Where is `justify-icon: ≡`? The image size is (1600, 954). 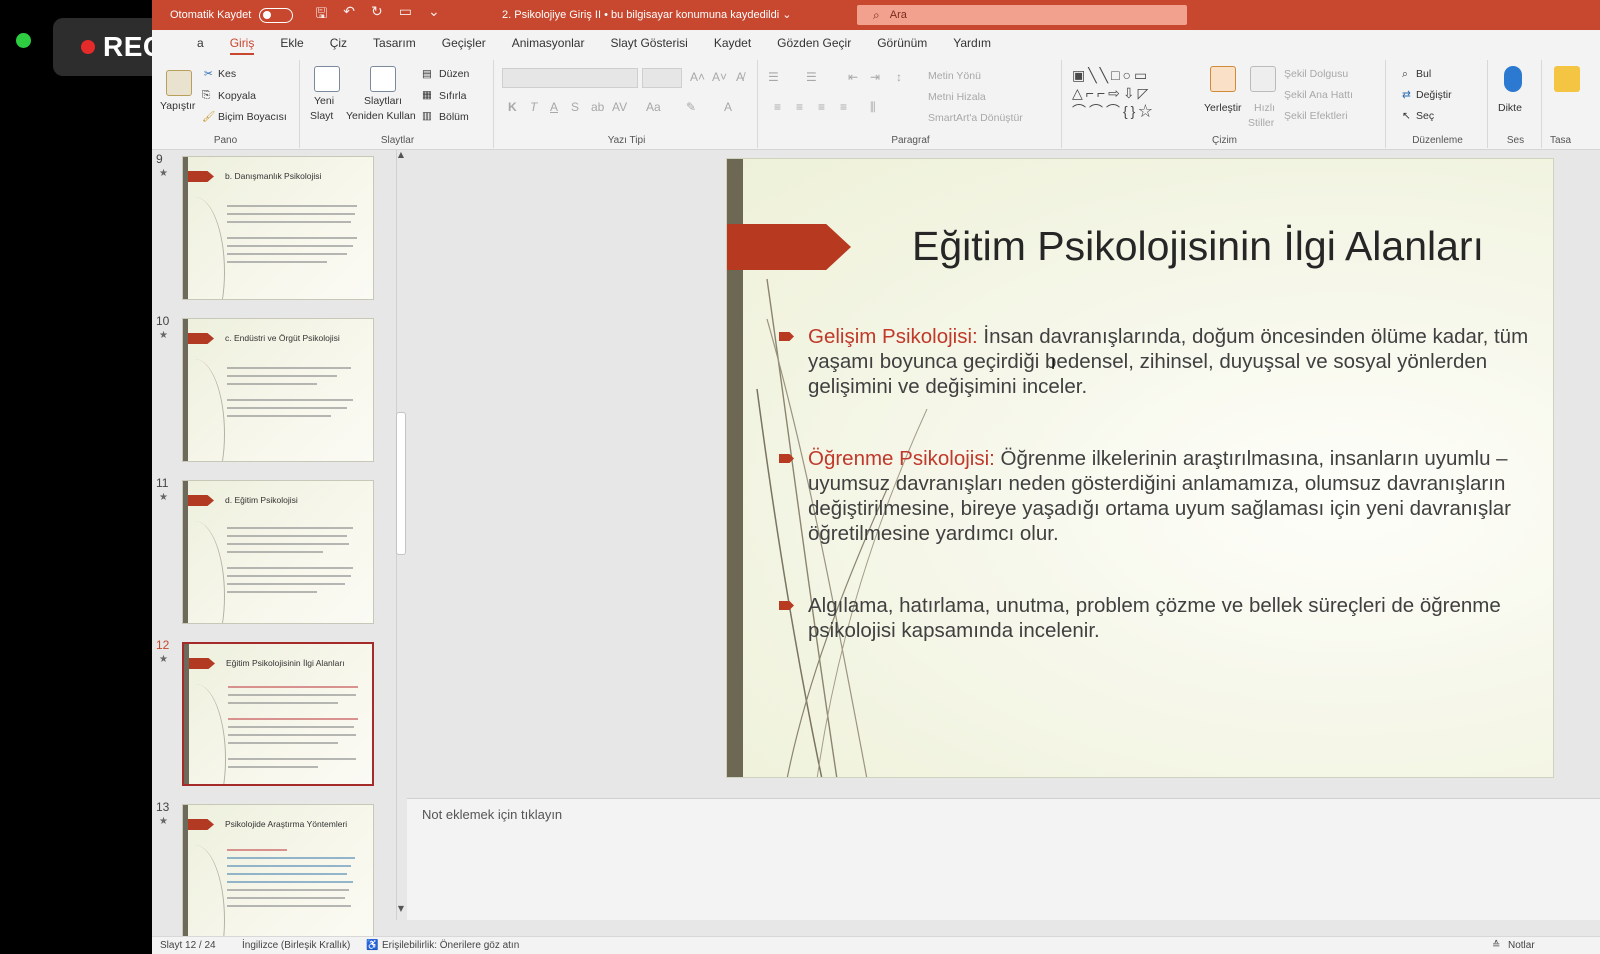 justify-icon: ≡ is located at coordinates (843, 107).